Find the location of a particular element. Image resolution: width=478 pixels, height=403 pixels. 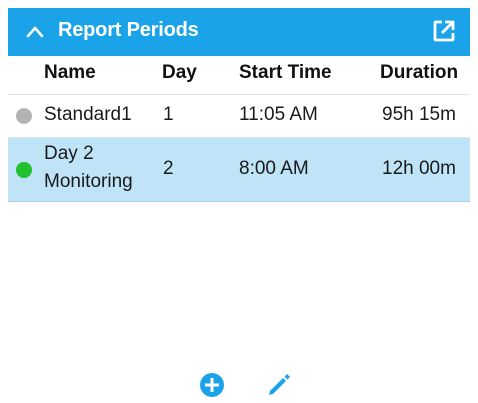

column-header-start-time: Start Time is located at coordinates (285, 73).